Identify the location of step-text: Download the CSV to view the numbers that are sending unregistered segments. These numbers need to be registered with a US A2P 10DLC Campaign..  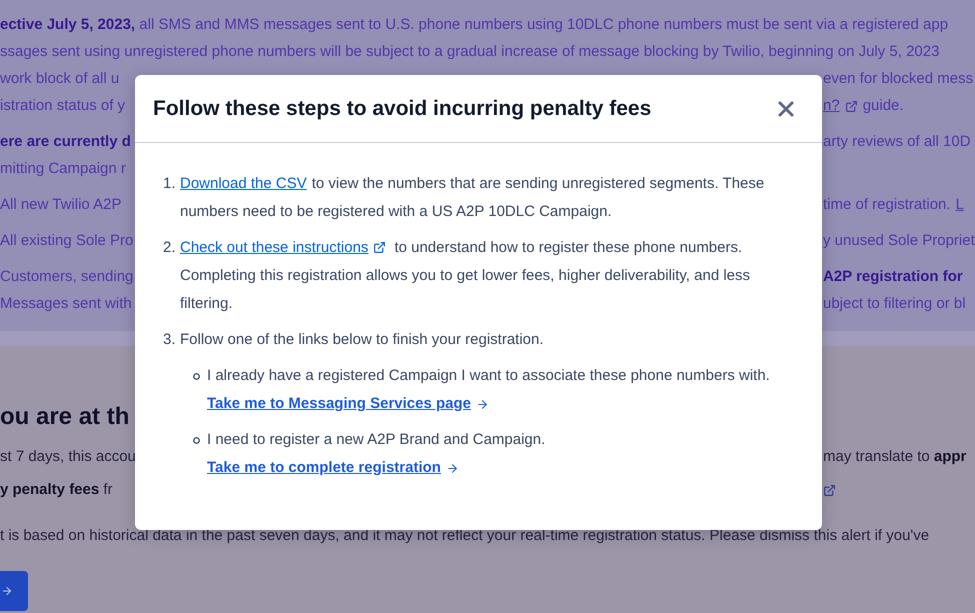
(473, 198).